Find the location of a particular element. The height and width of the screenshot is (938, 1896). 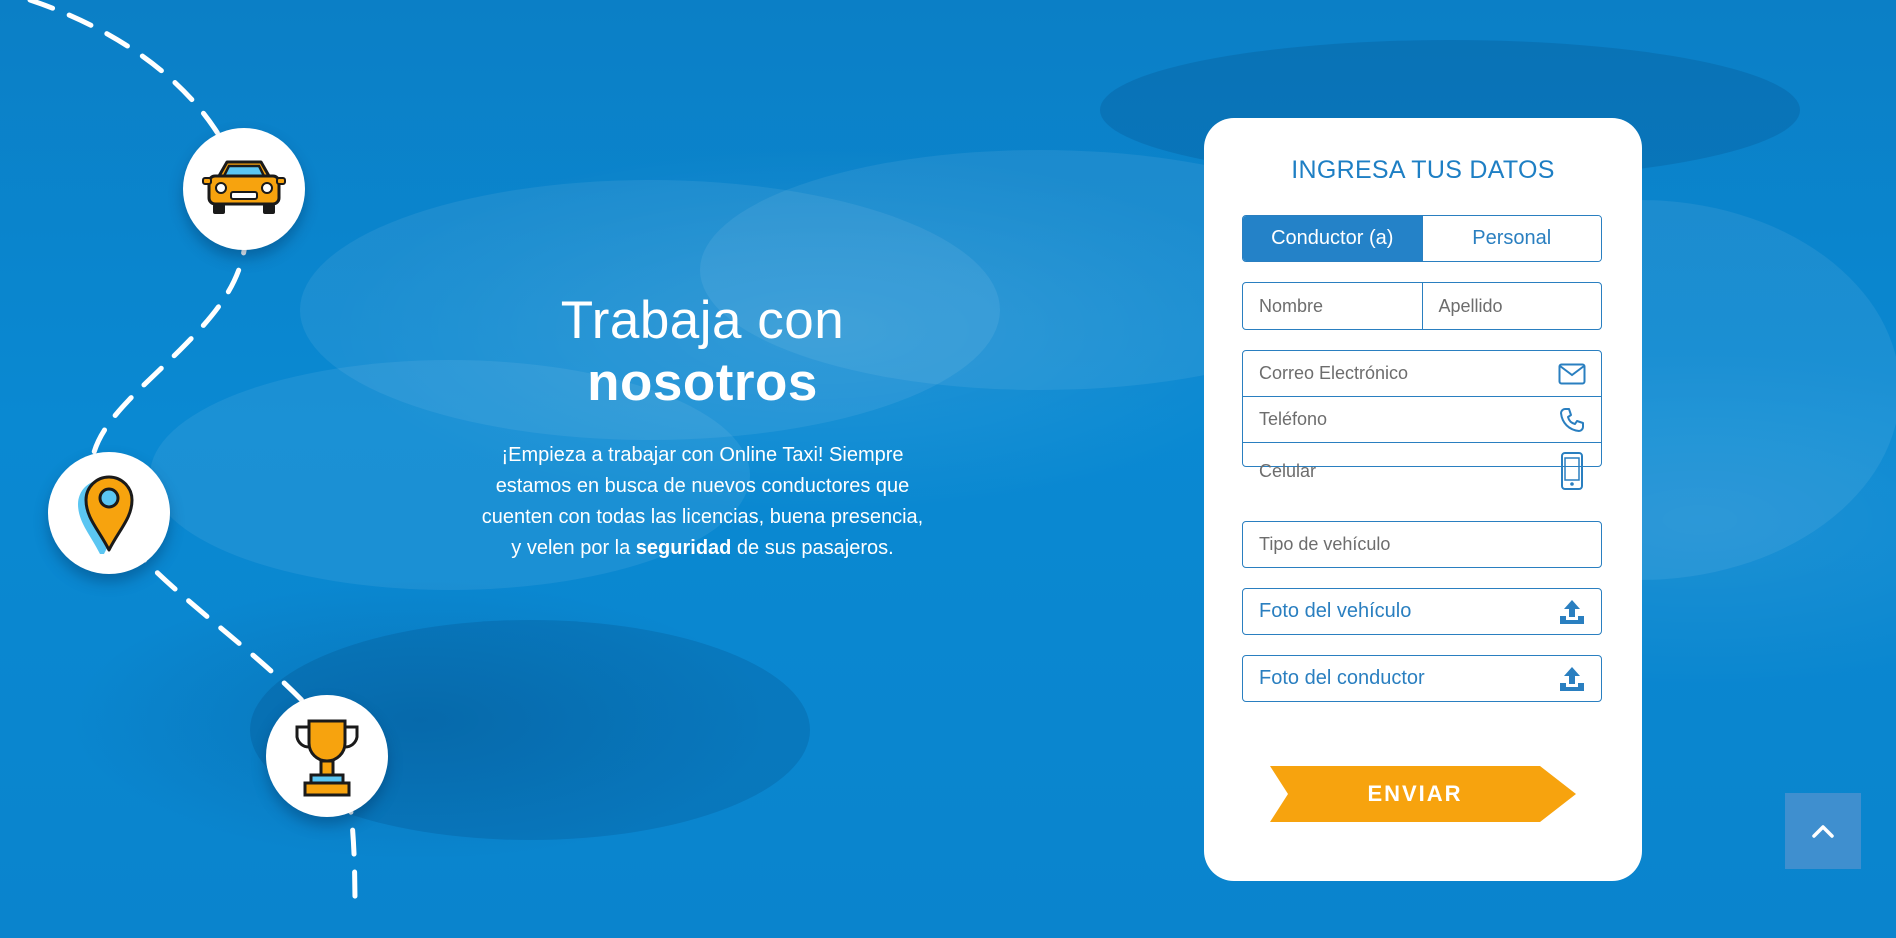

contact-fields: Correo Electrónico Teléfono Celular is located at coordinates (1422, 420).